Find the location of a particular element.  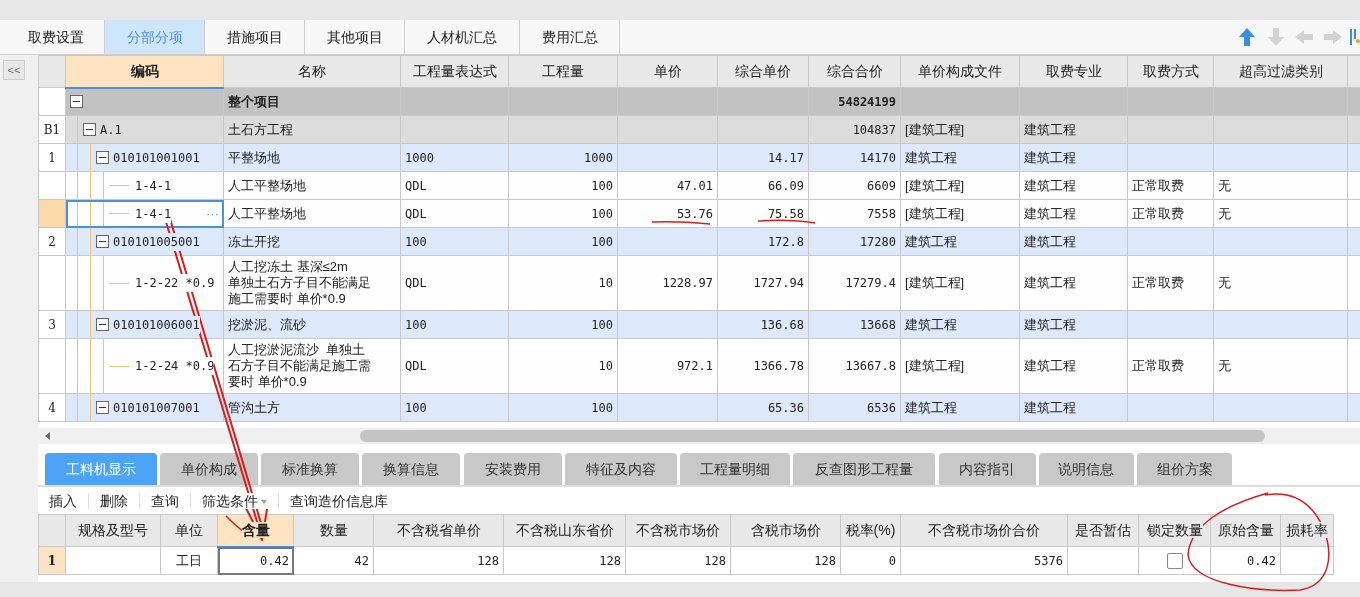

column-header: 单位 is located at coordinates (189, 530).